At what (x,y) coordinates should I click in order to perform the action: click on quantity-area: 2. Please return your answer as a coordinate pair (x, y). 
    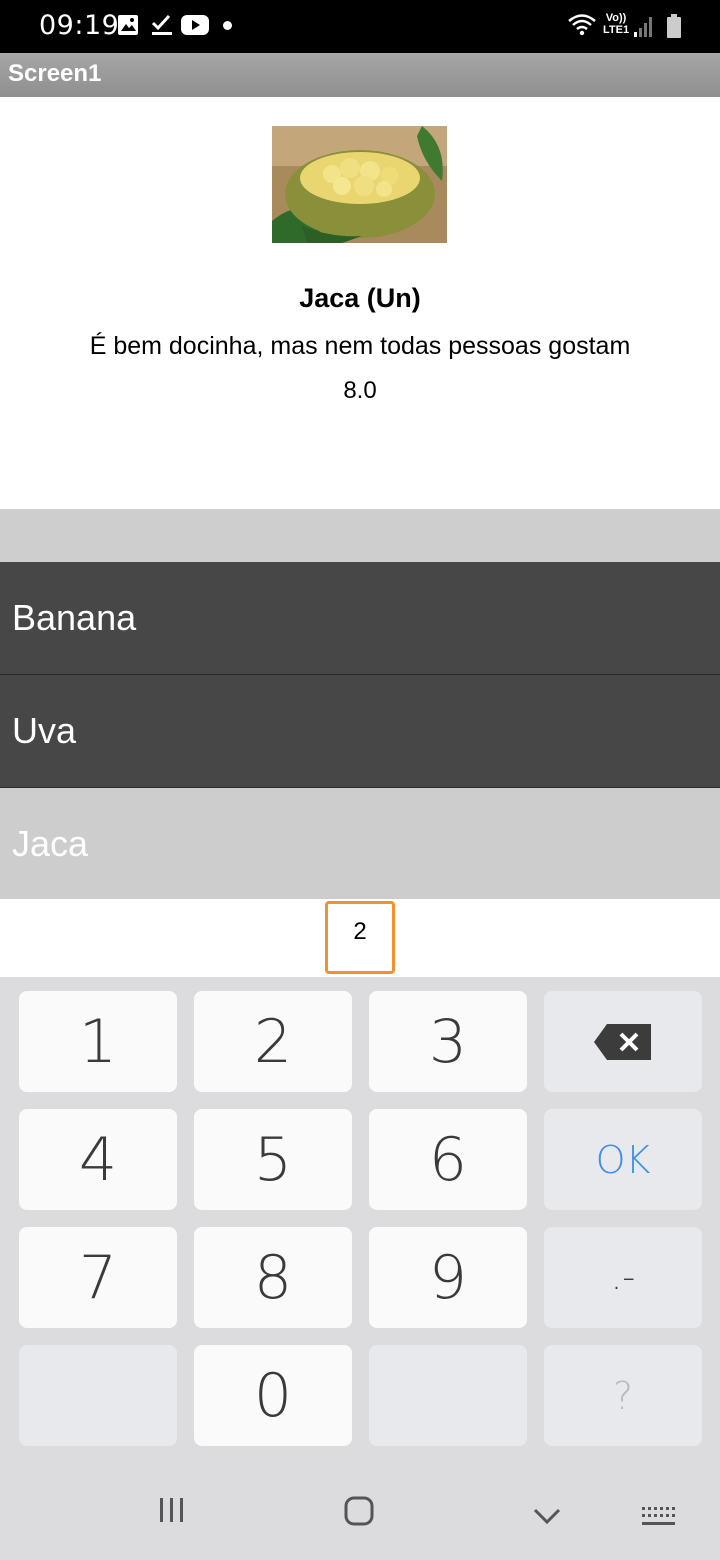
    Looking at the image, I should click on (360, 938).